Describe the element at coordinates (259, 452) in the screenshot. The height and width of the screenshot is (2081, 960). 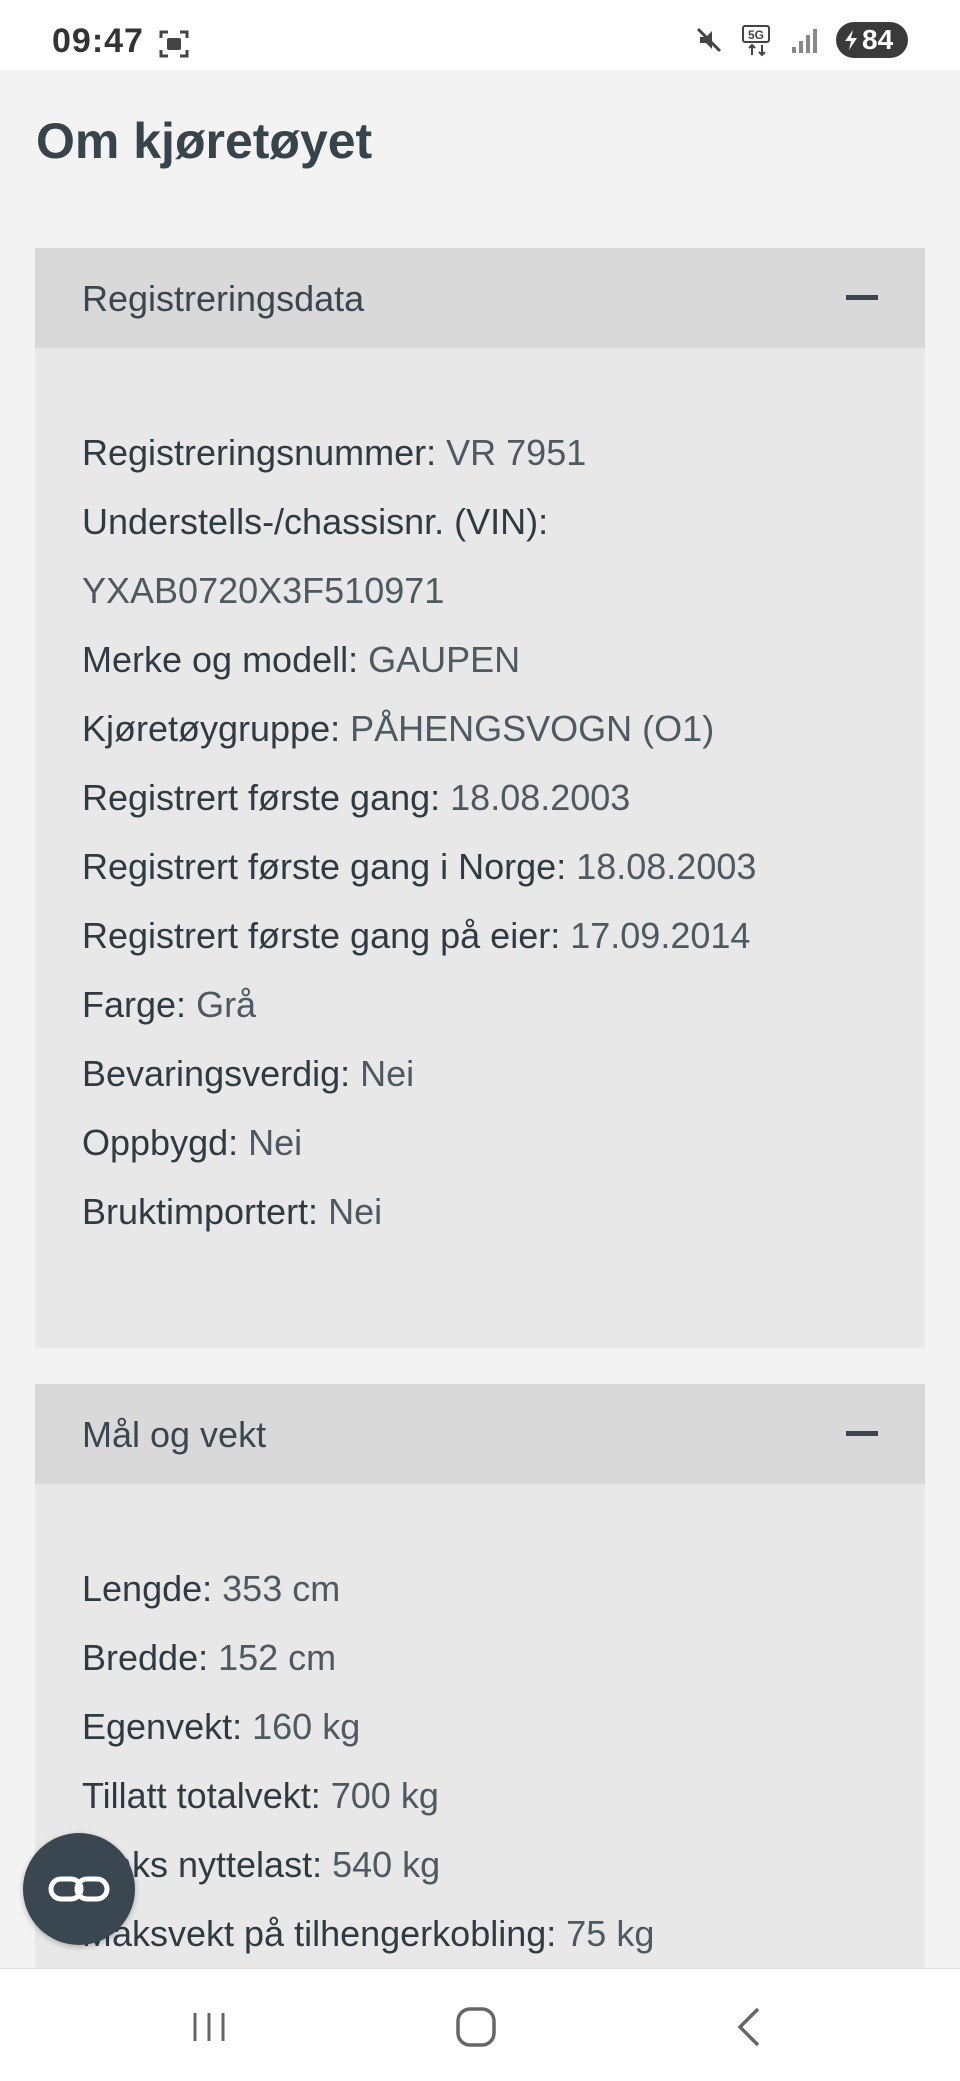
I see `row-label: Registreringsnummer:` at that location.